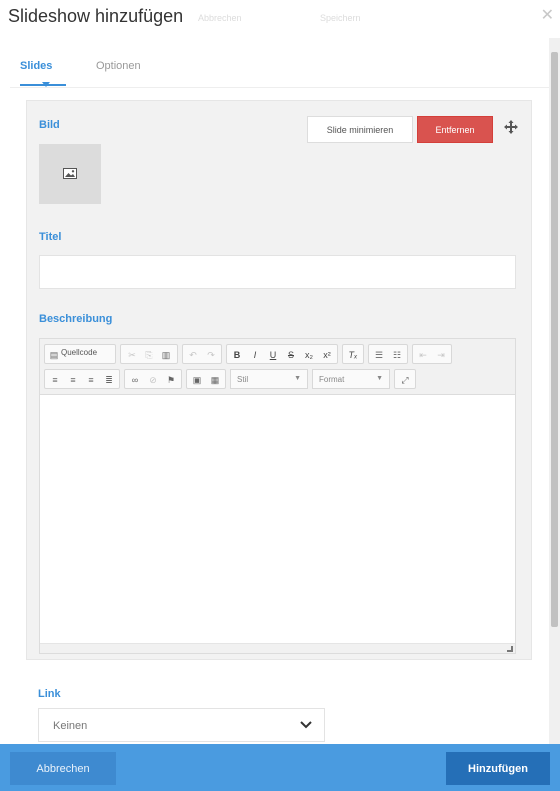 Image resolution: width=560 pixels, height=791 pixels. What do you see at coordinates (340, 18) in the screenshot?
I see `ghost-tab-label: Speichern` at bounding box center [340, 18].